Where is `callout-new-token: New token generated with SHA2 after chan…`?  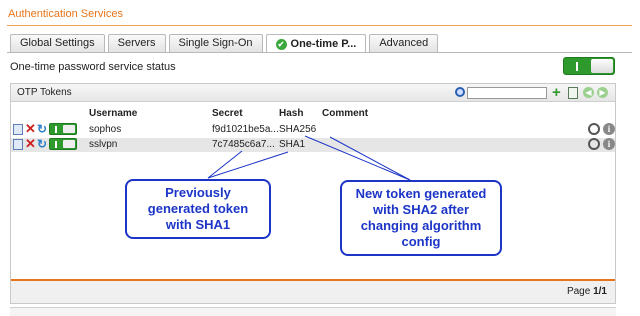 callout-new-token: New token generated with SHA2 after chan… is located at coordinates (421, 218).